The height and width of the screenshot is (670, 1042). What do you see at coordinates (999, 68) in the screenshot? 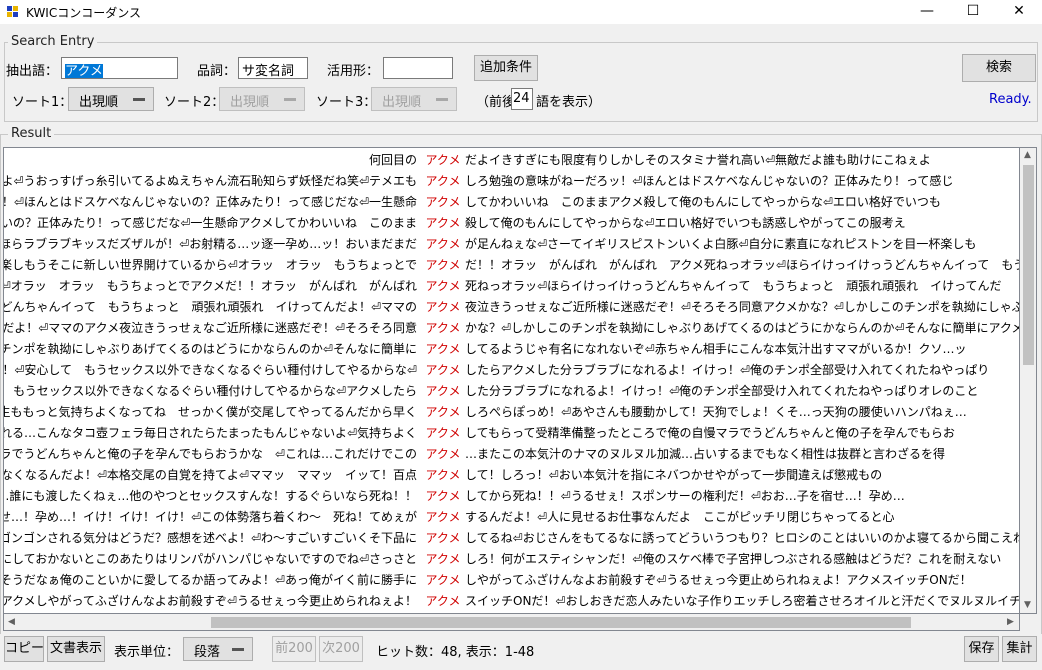
I see `search-button: 検索` at bounding box center [999, 68].